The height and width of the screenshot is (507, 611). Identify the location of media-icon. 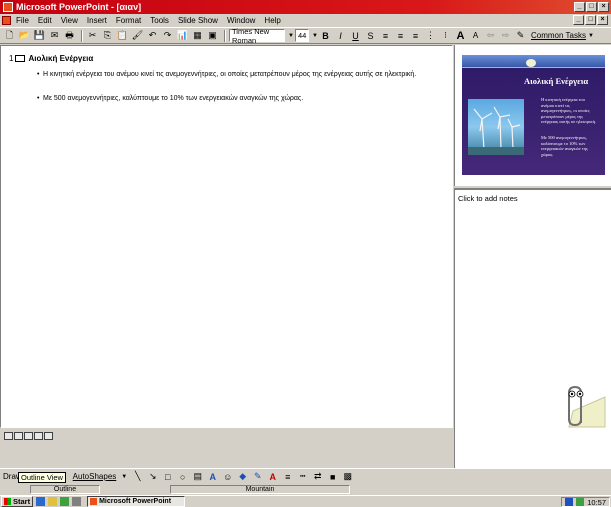
(77, 501).